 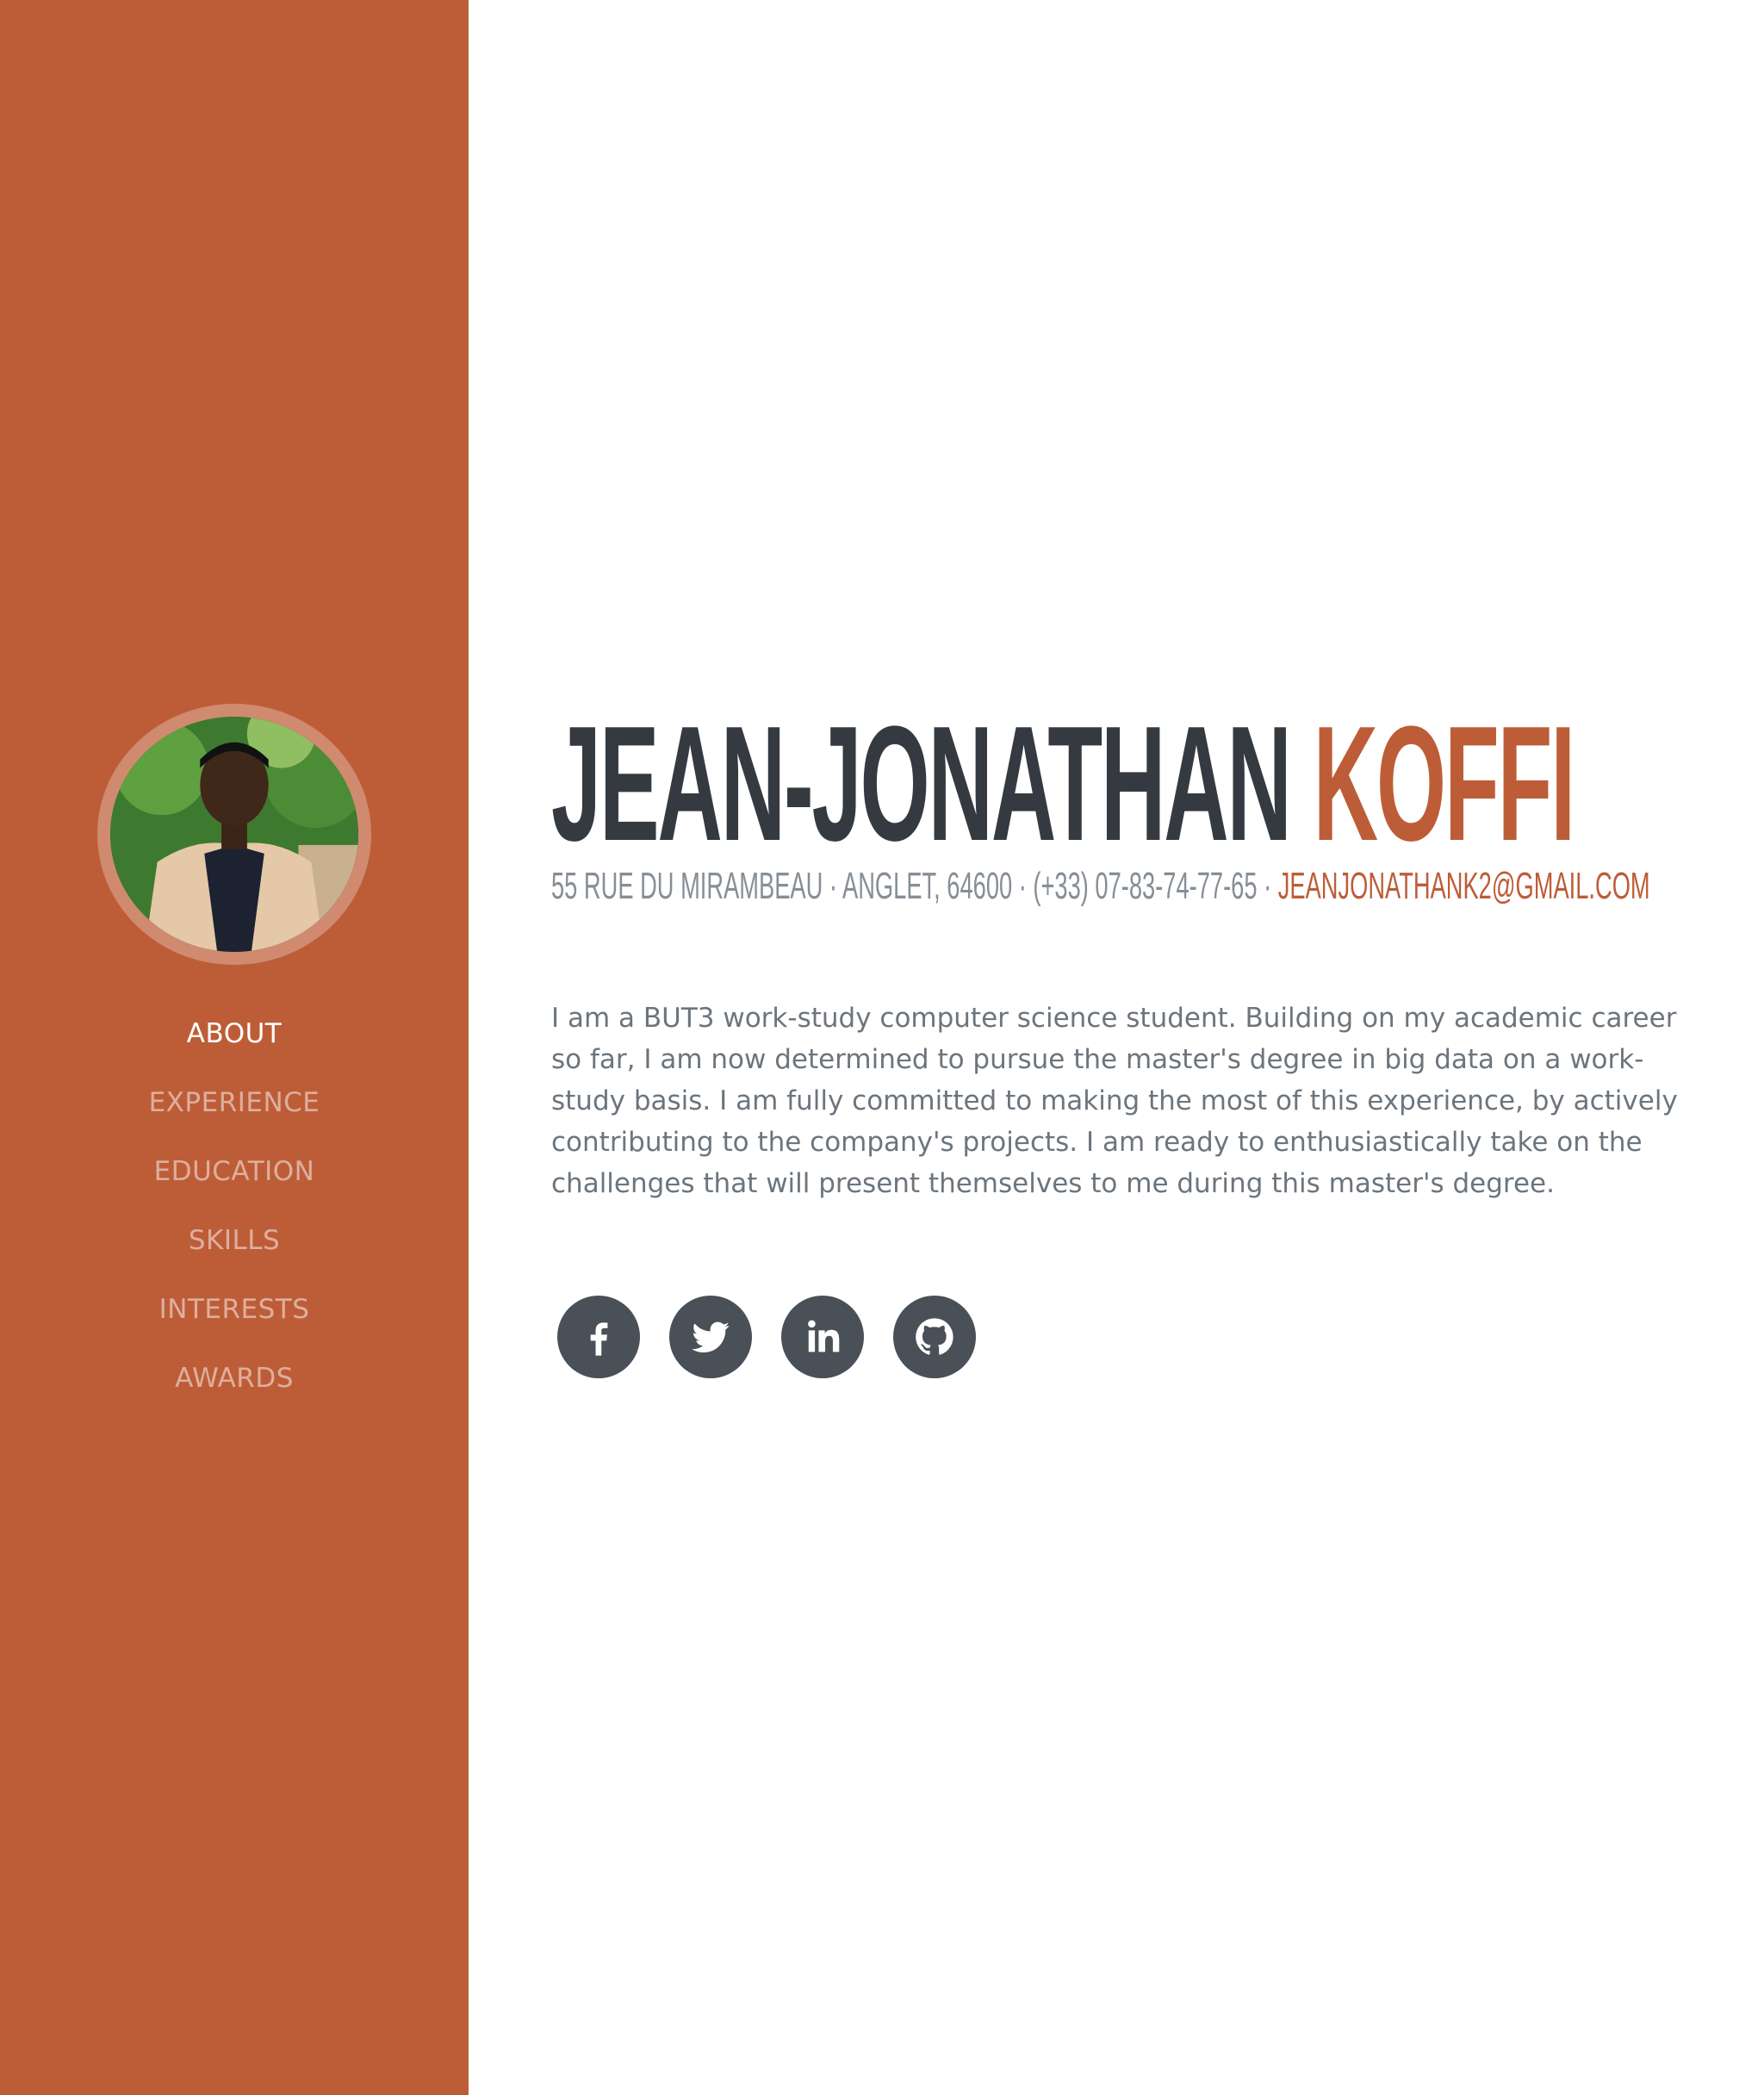 I want to click on profile-photo, so click(x=234, y=834).